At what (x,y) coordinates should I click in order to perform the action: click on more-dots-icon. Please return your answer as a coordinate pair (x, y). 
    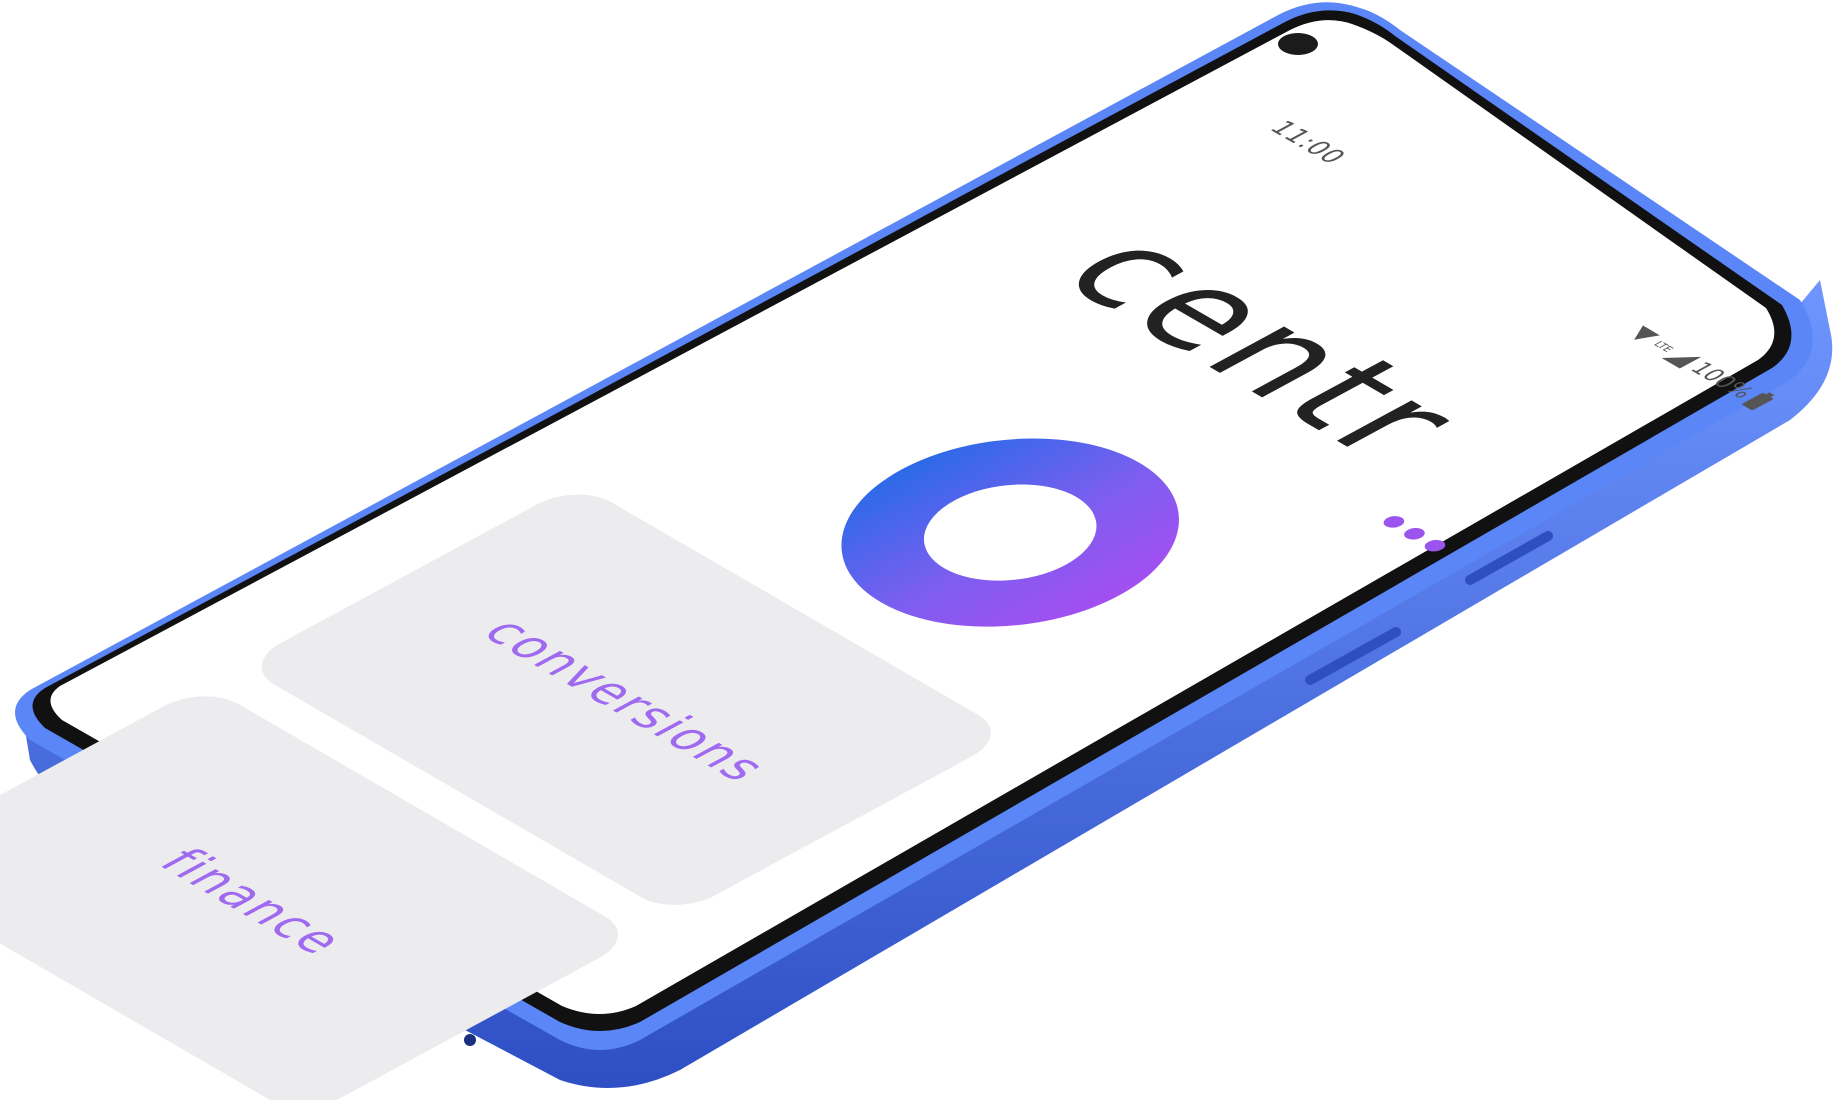
    Looking at the image, I should click on (1414, 533).